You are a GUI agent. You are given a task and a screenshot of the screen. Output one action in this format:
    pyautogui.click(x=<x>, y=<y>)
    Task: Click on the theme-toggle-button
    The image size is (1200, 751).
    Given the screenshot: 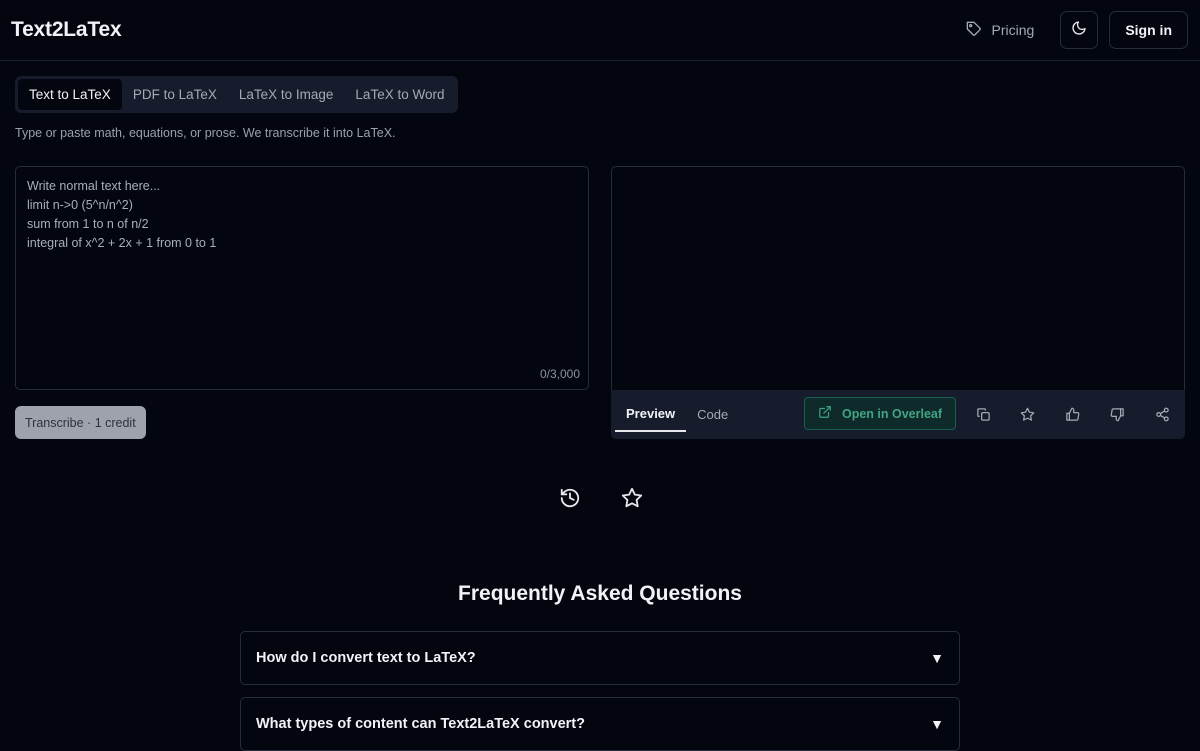 What is the action you would take?
    pyautogui.click(x=1079, y=30)
    